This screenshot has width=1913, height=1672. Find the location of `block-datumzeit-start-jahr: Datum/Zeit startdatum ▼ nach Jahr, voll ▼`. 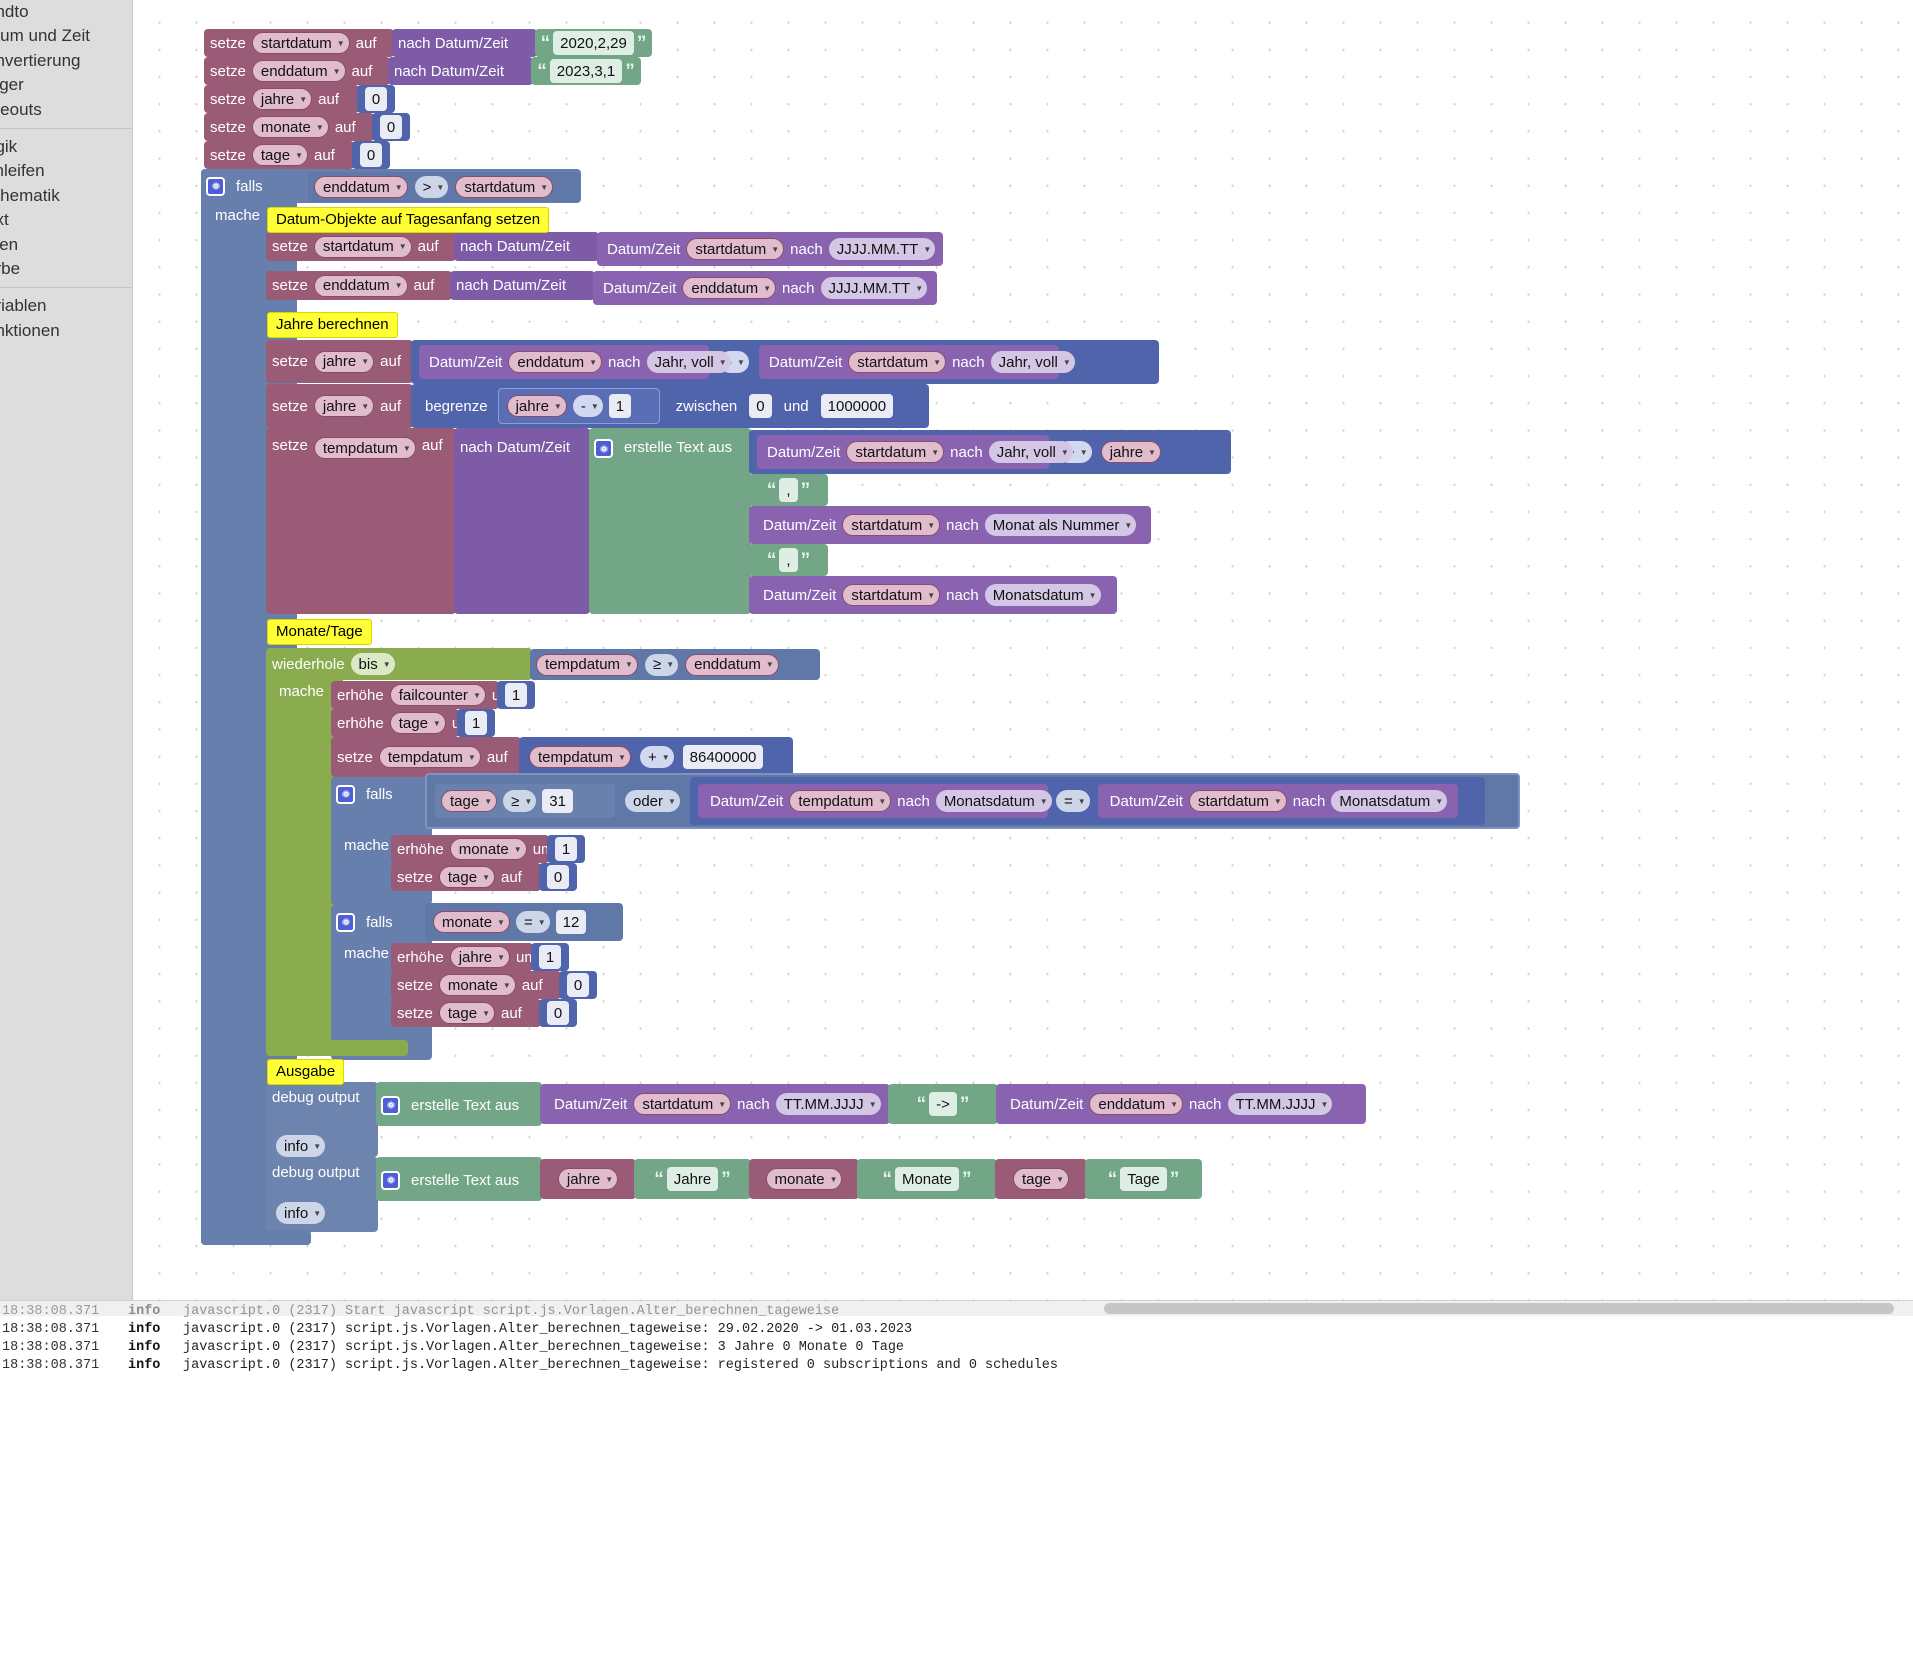

block-datumzeit-start-jahr: Datum/Zeit startdatum ▼ nach Jahr, voll ▼ is located at coordinates (915, 452).